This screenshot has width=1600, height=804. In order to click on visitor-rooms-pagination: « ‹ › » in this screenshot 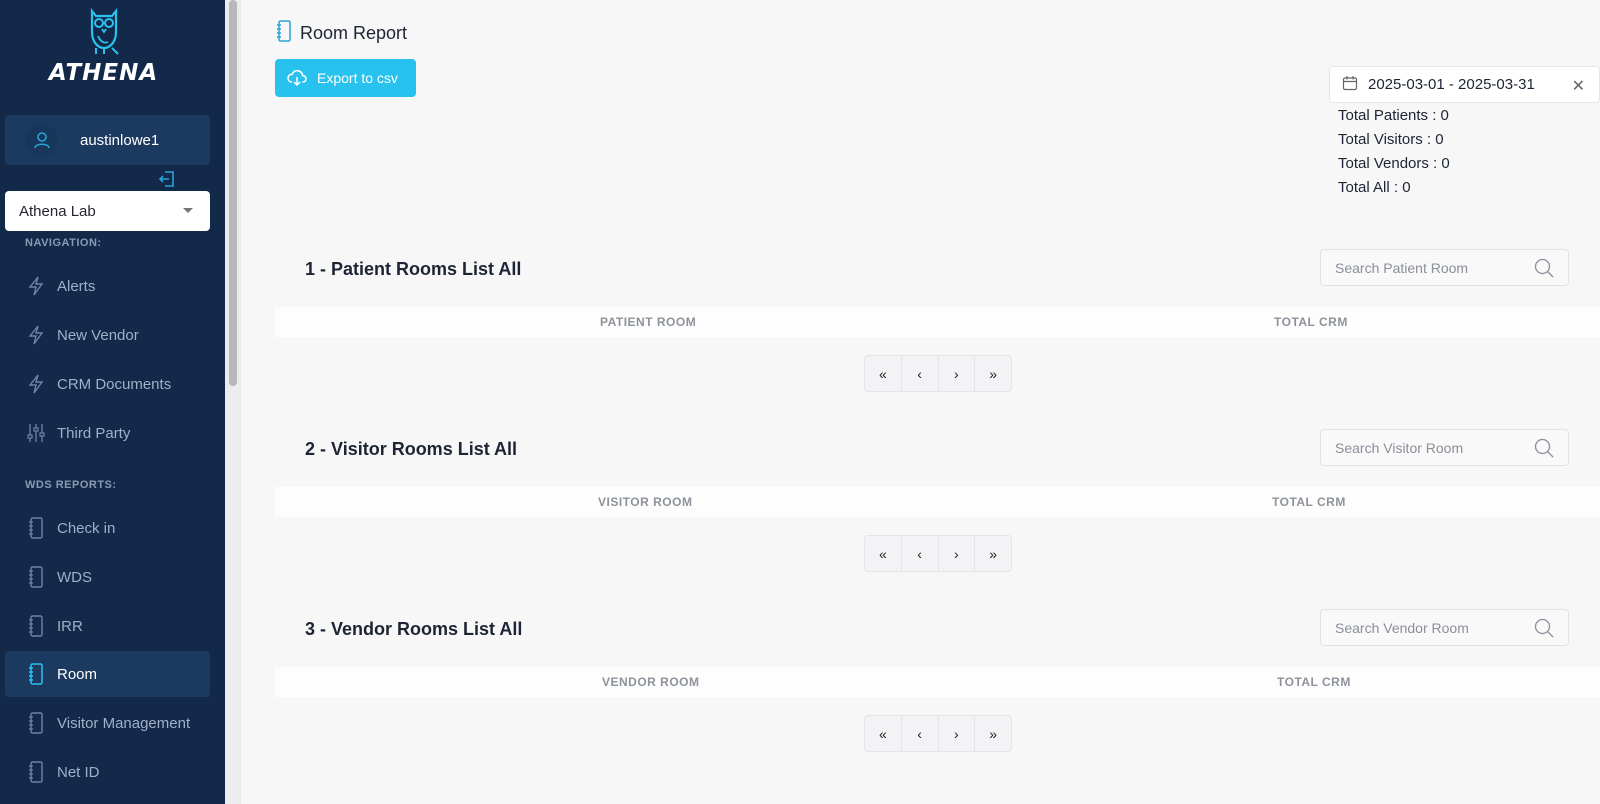, I will do `click(938, 553)`.